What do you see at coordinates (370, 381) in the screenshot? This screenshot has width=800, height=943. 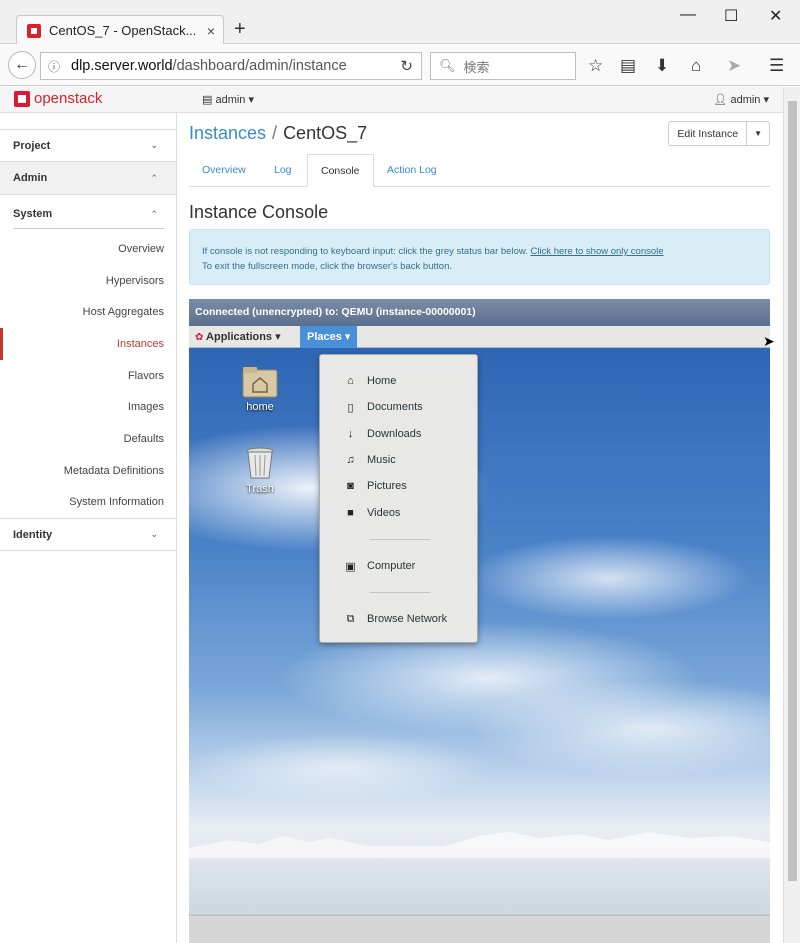 I see `menu-item-home: ⌂ Home` at bounding box center [370, 381].